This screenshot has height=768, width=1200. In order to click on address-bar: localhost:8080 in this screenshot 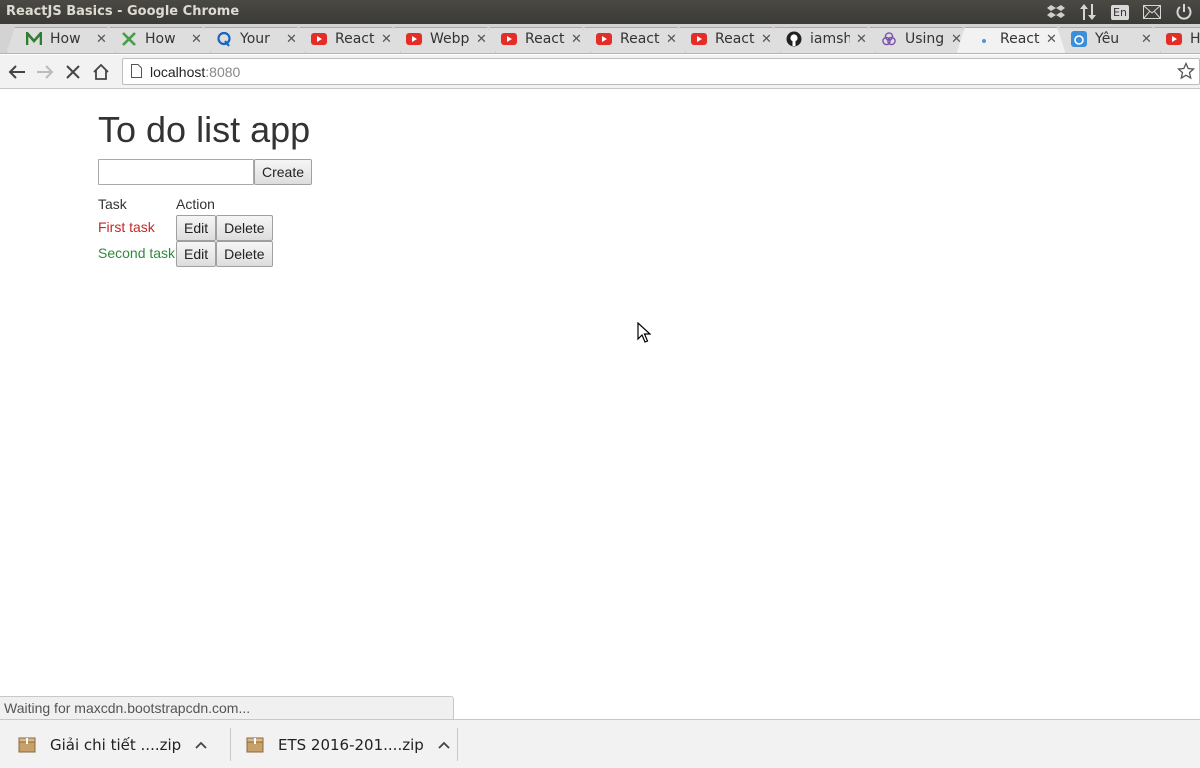, I will do `click(661, 71)`.